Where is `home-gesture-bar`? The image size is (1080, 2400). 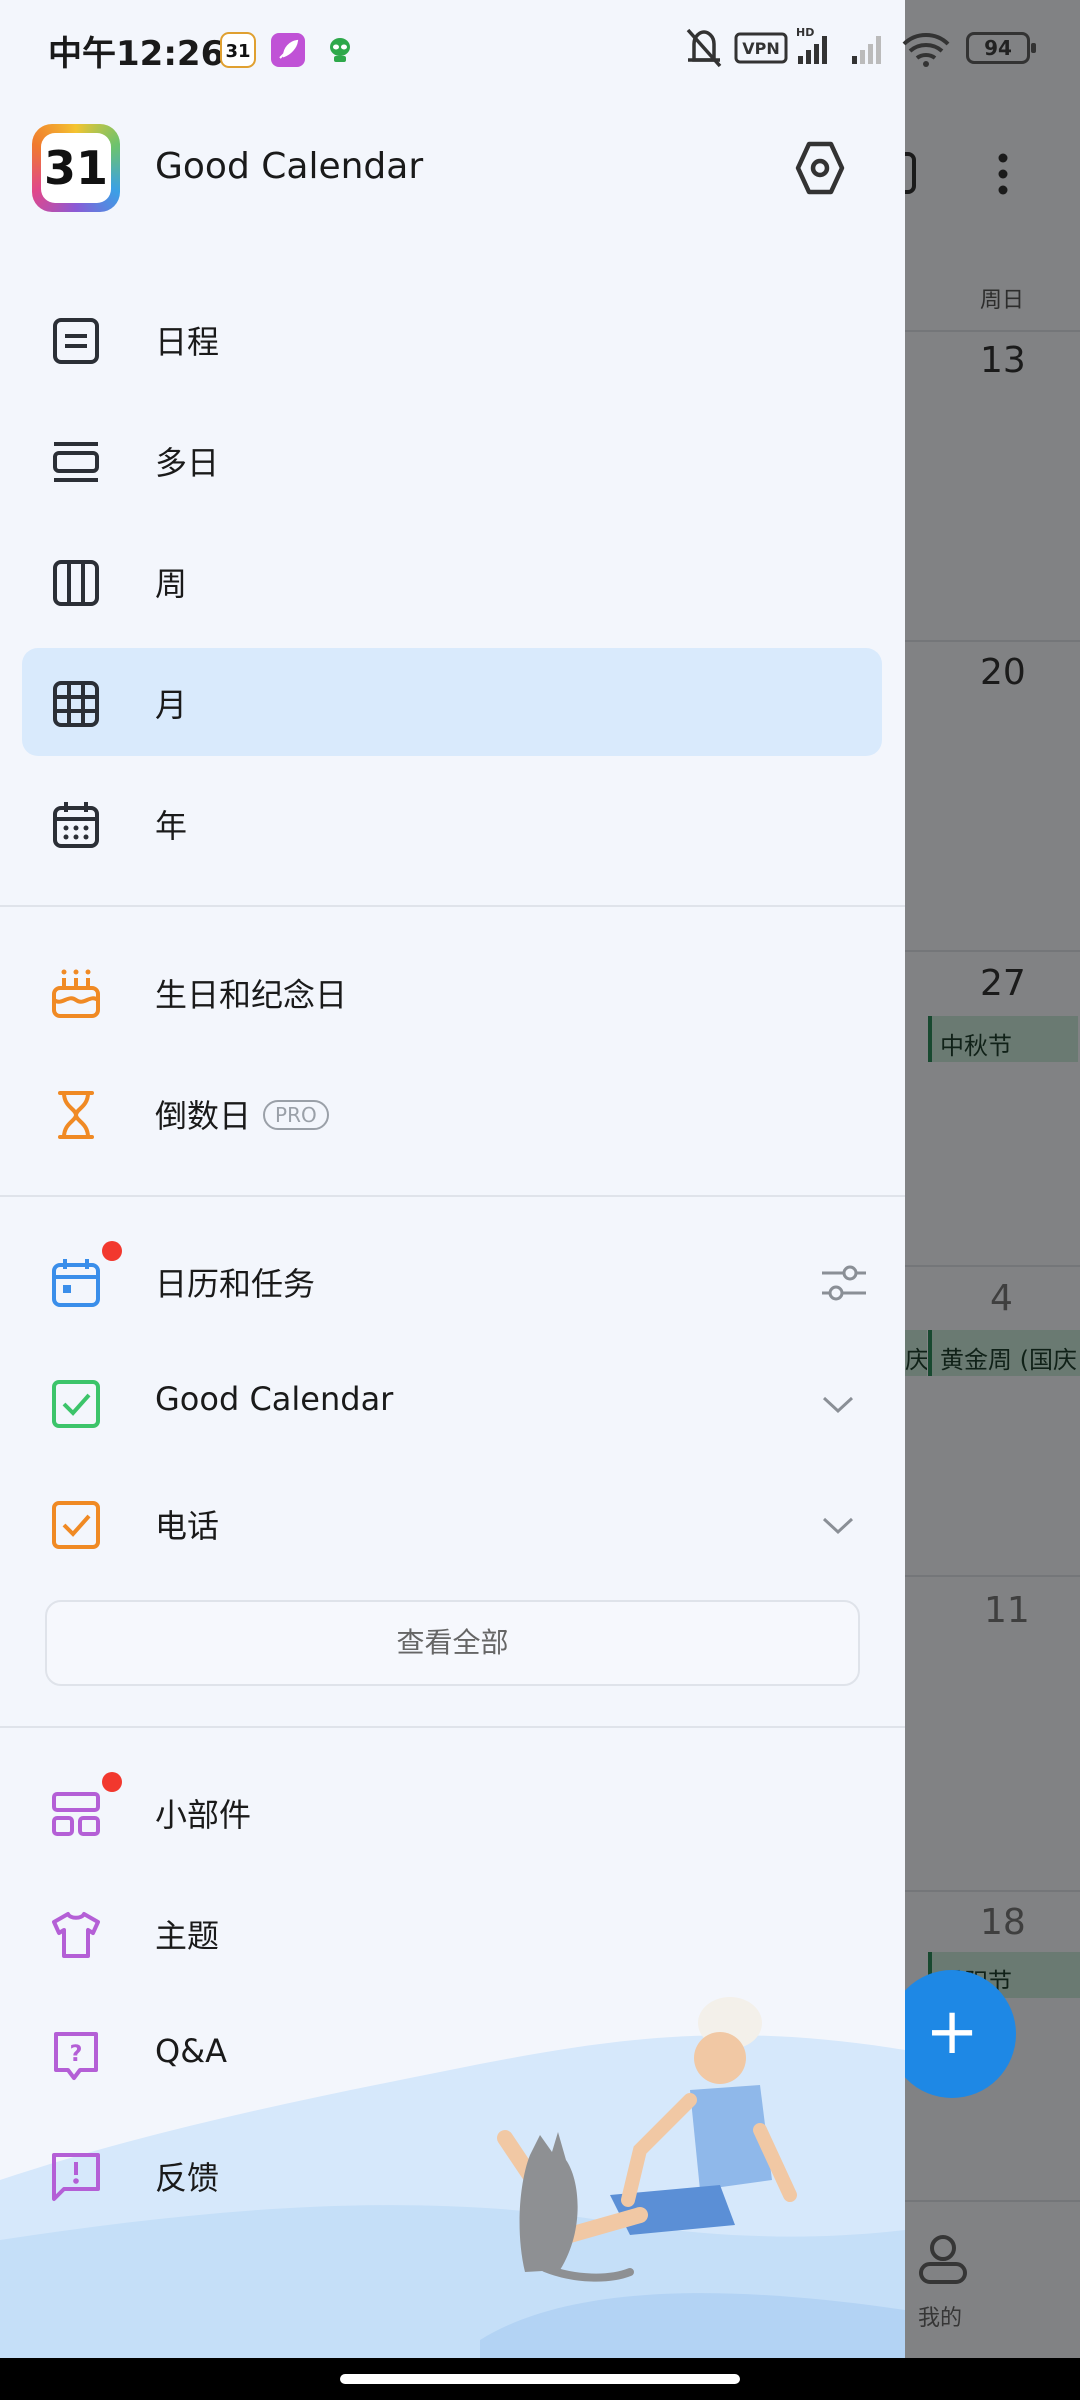 home-gesture-bar is located at coordinates (540, 2379).